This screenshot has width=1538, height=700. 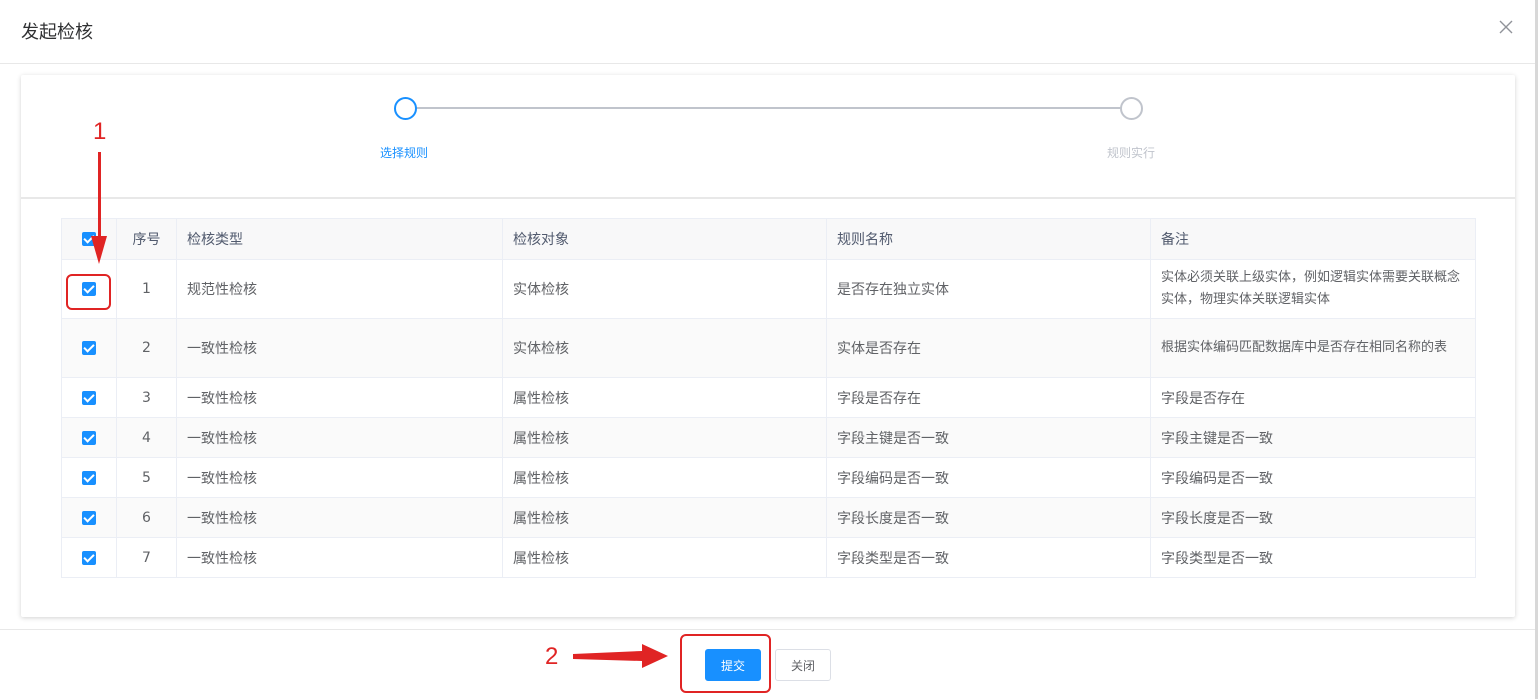 What do you see at coordinates (146, 239) in the screenshot?
I see `column-header-index: 序号` at bounding box center [146, 239].